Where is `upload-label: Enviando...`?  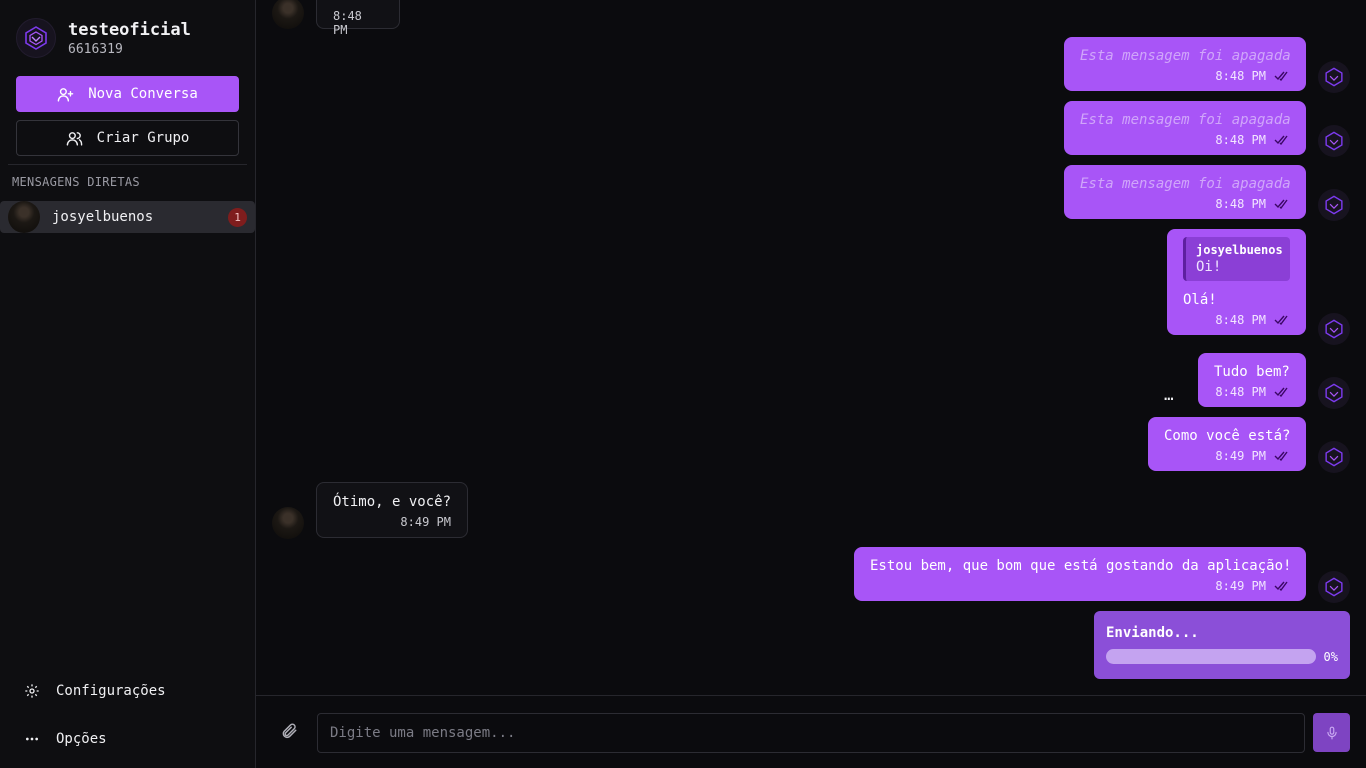
upload-label: Enviando... is located at coordinates (1152, 633).